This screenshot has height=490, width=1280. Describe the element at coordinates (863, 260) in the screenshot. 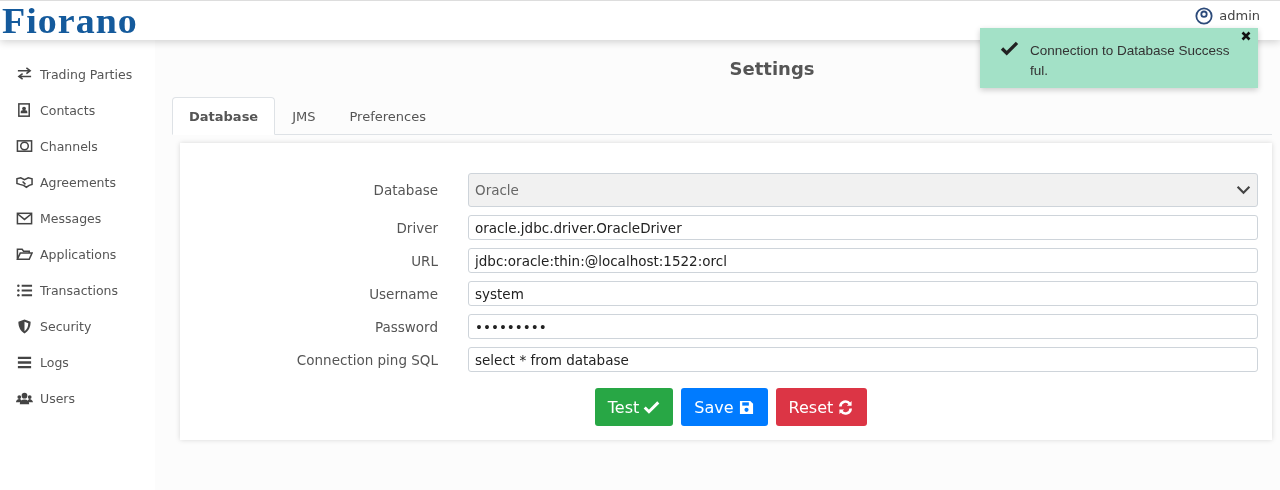

I see `input-field: jdbc:oracle:thin:@localhost:1522:orcl` at that location.